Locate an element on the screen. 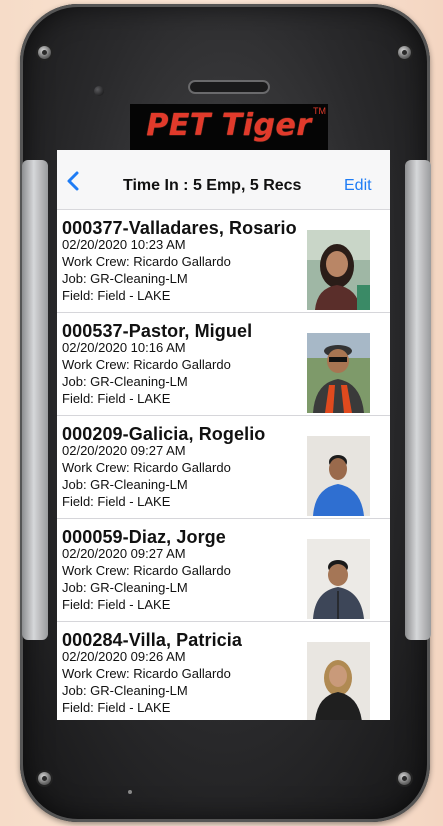 Image resolution: width=443 pixels, height=826 pixels. brand-logo: PET Tiger TM is located at coordinates (229, 127).